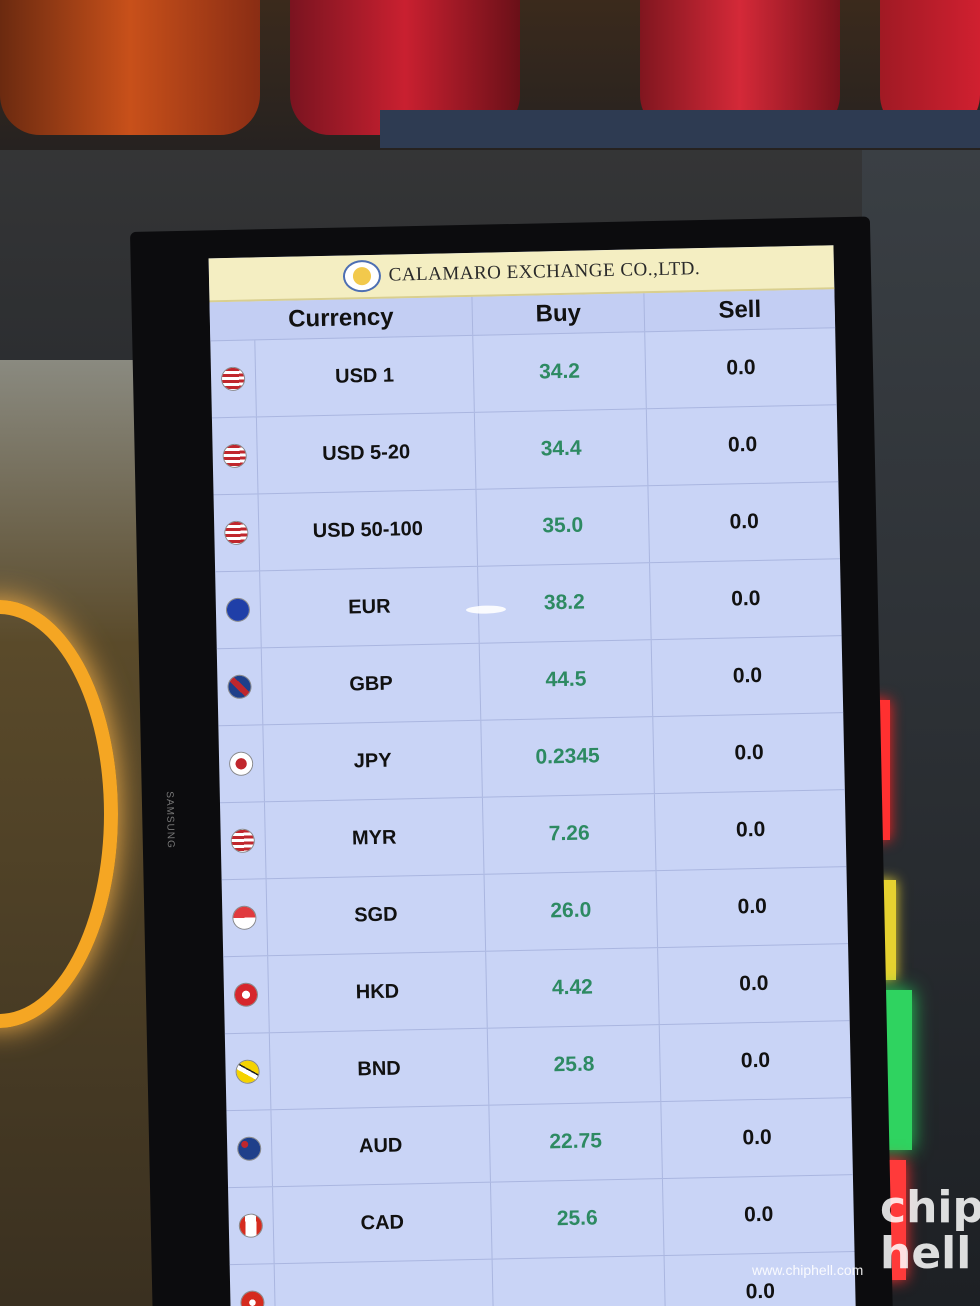  I want to click on currency-code: CAD, so click(382, 1223).